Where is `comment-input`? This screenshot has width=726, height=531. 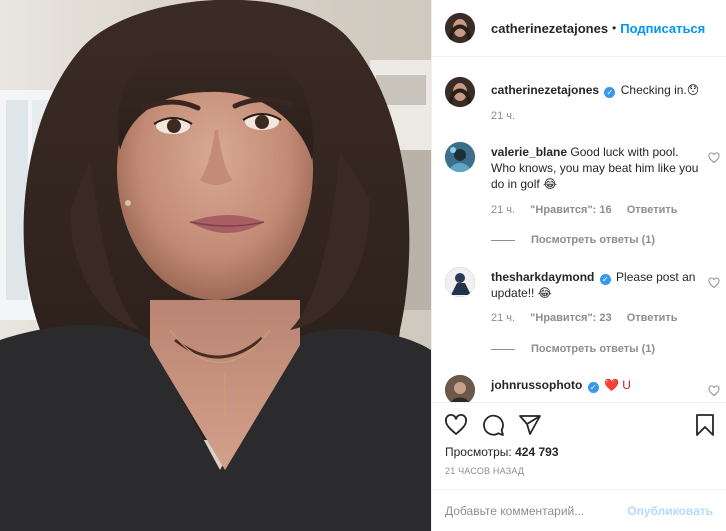 comment-input is located at coordinates (540, 511).